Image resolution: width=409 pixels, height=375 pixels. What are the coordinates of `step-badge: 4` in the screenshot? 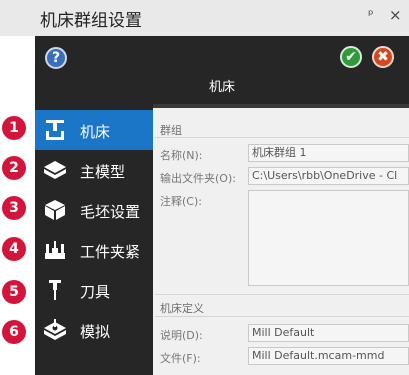 It's located at (14, 249).